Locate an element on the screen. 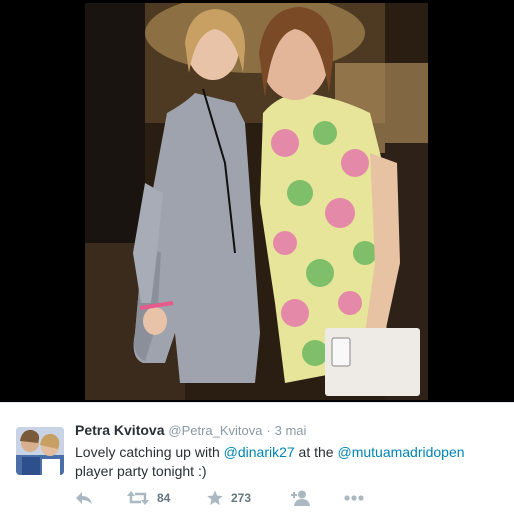  more-button is located at coordinates (354, 498).